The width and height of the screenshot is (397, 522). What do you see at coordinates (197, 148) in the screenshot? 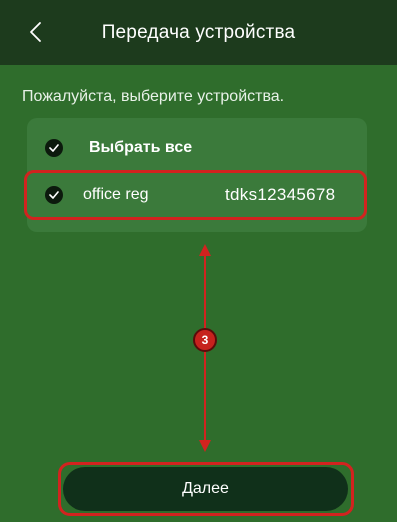
I see `select-all-row: Выбрать все` at bounding box center [197, 148].